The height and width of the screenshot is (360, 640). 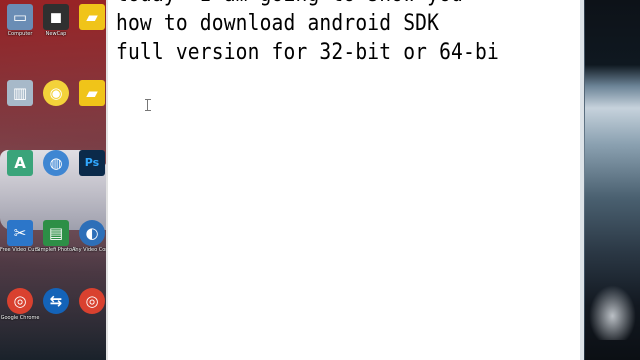 I want to click on desktop-icon-computer: ▭ Computer, so click(x=20, y=20).